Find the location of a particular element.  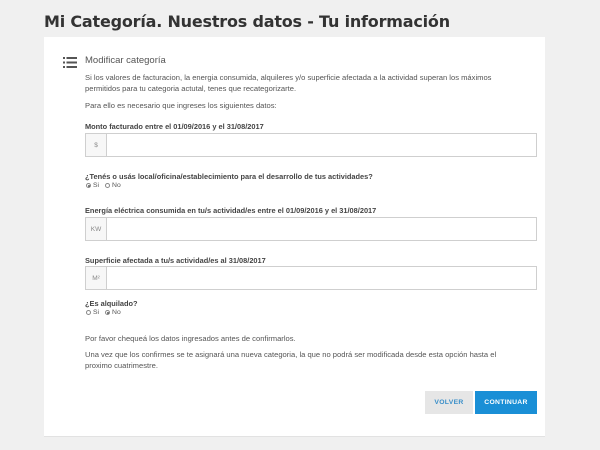

alquilado-radio-group: Si No is located at coordinates (106, 312).